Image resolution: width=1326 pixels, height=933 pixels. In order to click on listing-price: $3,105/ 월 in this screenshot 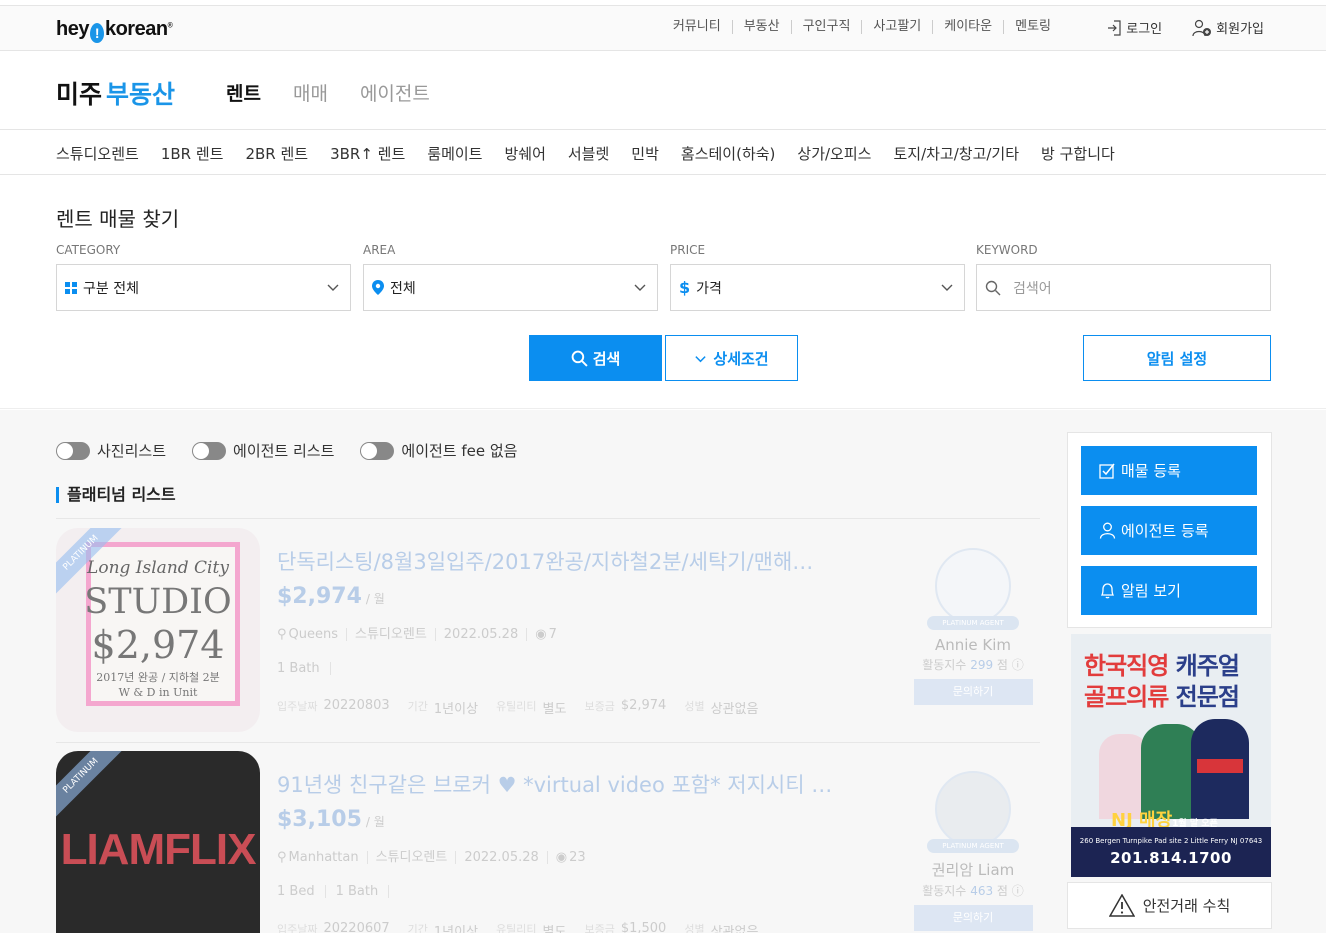, I will do `click(331, 819)`.